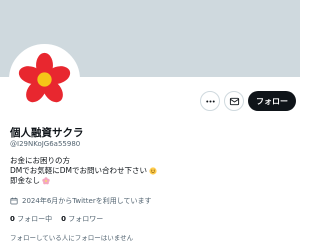  I want to click on followers-link: 0 フォロワー, so click(82, 219).